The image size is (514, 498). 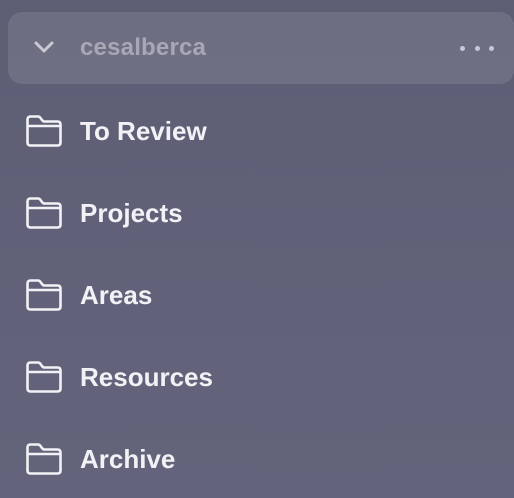 I want to click on account-header: cesalberca, so click(x=261, y=48).